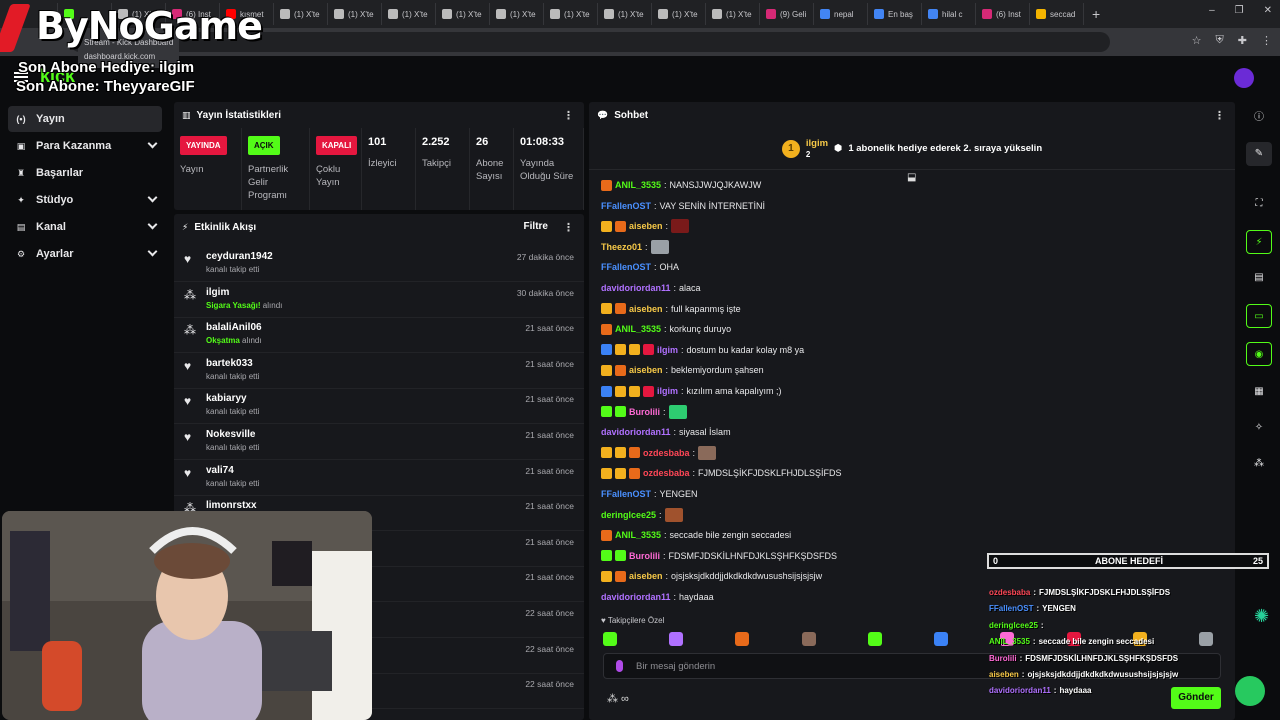  What do you see at coordinates (229, 363) in the screenshot?
I see `activity-username: bartek033` at bounding box center [229, 363].